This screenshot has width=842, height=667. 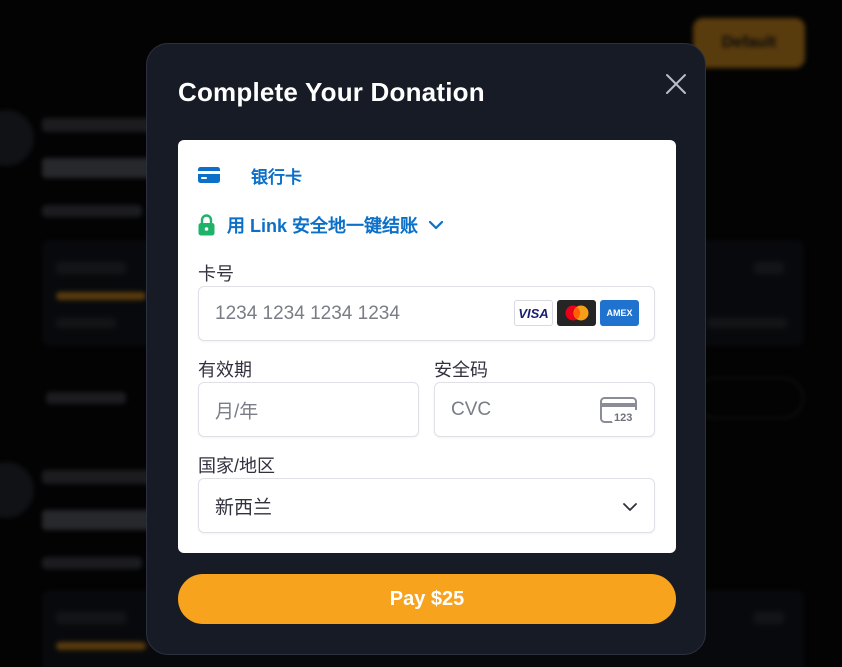 I want to click on country-value: 新西兰, so click(x=244, y=507).